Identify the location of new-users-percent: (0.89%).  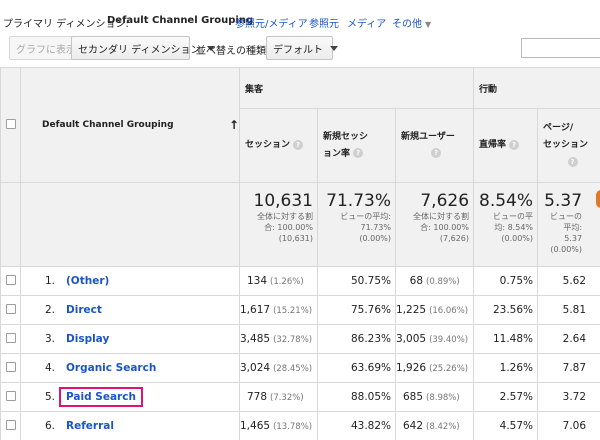
(443, 282).